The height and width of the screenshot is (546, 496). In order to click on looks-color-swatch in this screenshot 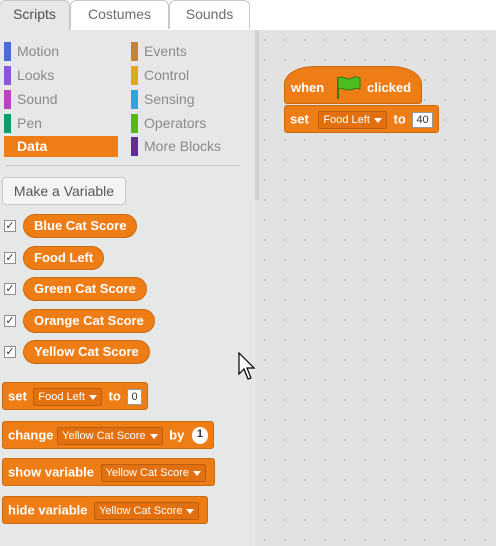, I will do `click(7, 75)`.